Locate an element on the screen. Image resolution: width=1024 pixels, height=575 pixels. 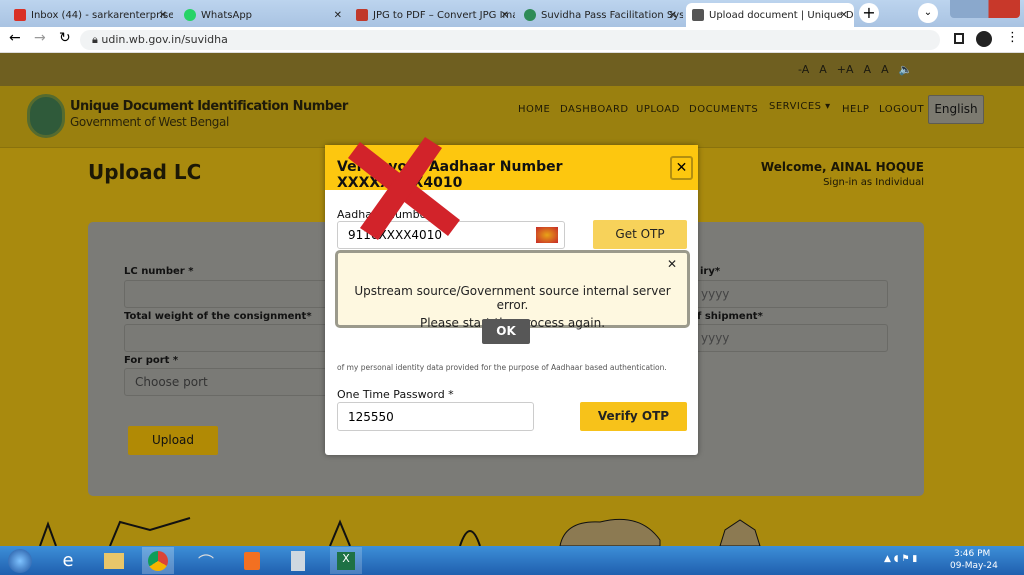
menu-icon: ⋮ is located at coordinates (1012, 37).